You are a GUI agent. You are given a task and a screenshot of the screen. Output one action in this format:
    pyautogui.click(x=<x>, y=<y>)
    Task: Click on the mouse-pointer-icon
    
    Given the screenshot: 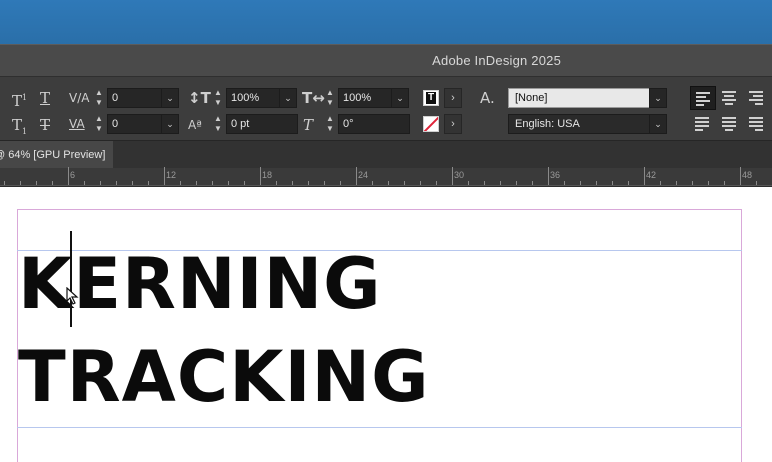 What is the action you would take?
    pyautogui.click(x=72, y=296)
    